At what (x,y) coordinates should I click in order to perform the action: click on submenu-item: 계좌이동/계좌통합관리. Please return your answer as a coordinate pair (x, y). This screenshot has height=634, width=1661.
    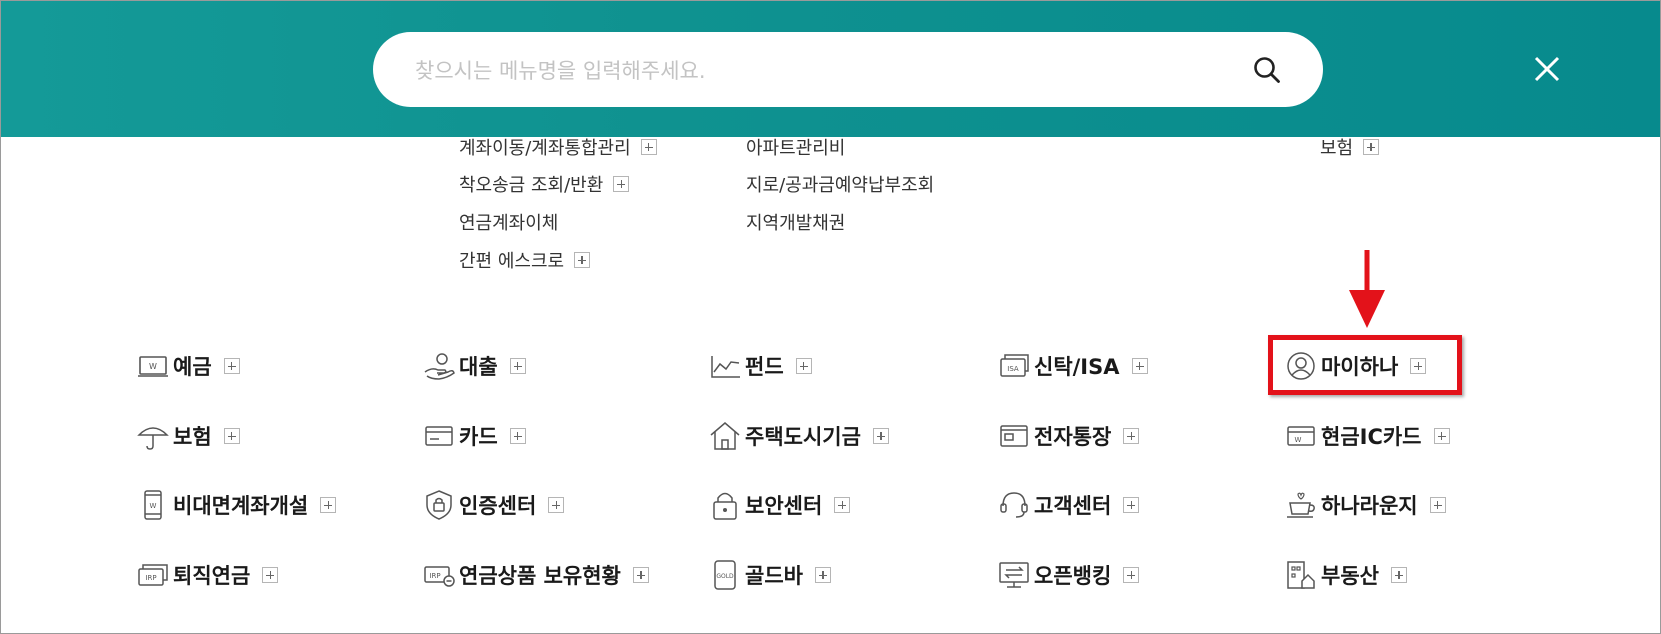
    Looking at the image, I should click on (558, 147).